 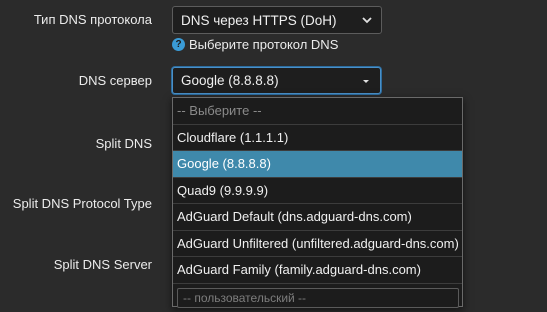 What do you see at coordinates (230, 80) in the screenshot?
I see `dns-server-select-value: Google (8.8.8.8)` at bounding box center [230, 80].